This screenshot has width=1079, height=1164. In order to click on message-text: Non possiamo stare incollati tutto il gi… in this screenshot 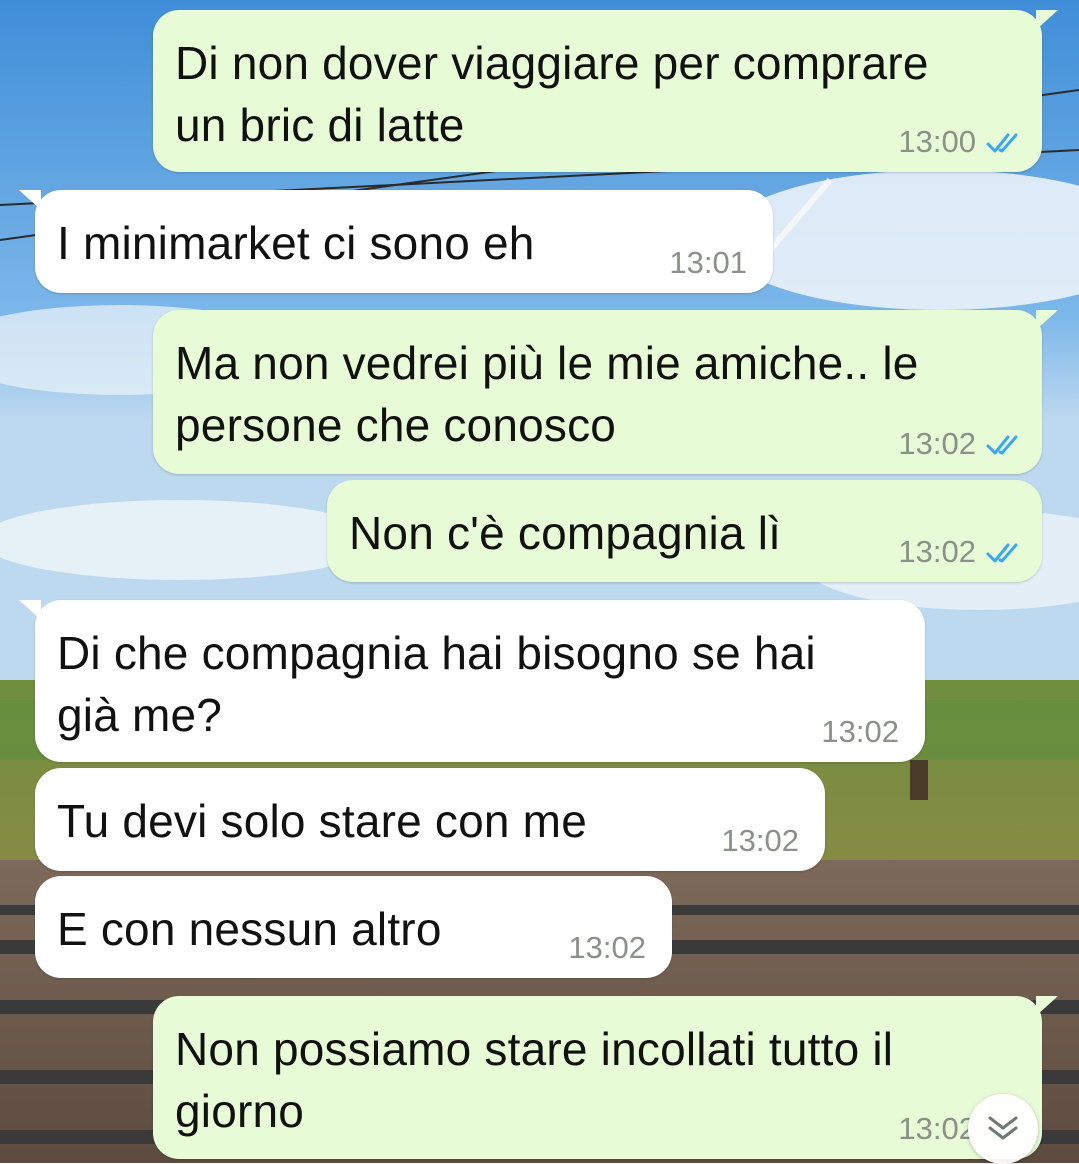, I will do `click(534, 1080)`.